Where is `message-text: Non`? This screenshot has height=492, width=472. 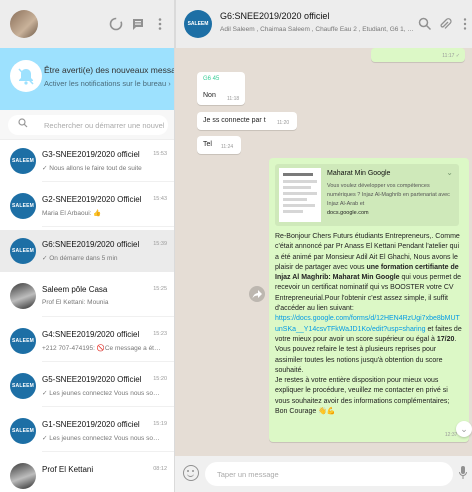
message-text: Non is located at coordinates (209, 95).